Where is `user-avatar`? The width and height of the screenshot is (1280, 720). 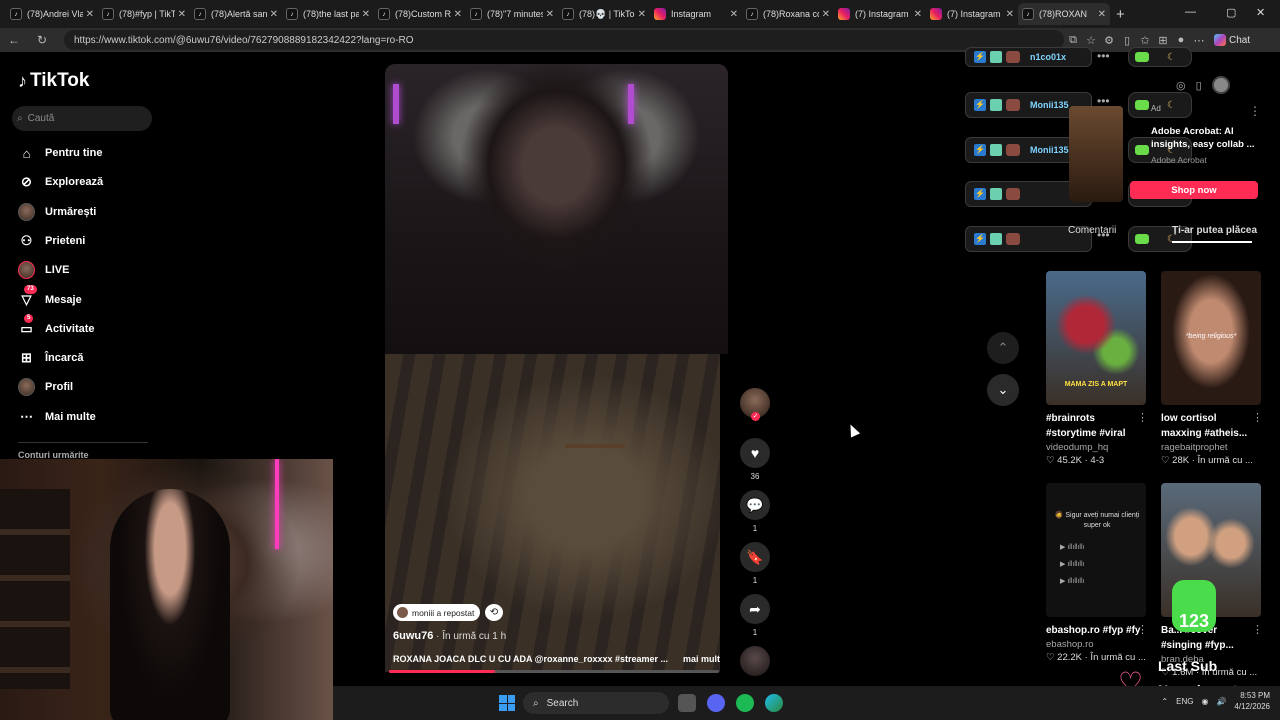 user-avatar is located at coordinates (1220, 85).